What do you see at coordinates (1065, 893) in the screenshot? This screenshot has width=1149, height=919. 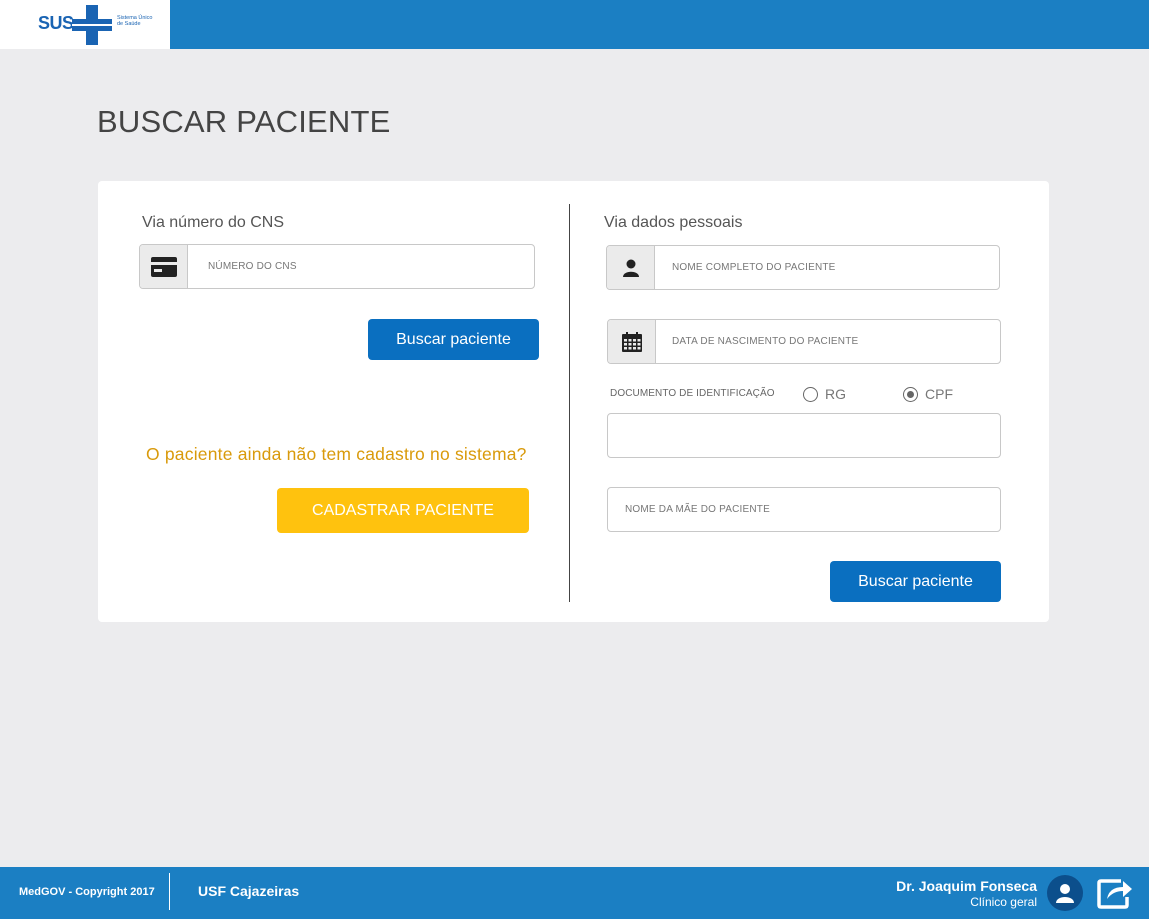 I see `user-avatar-icon` at bounding box center [1065, 893].